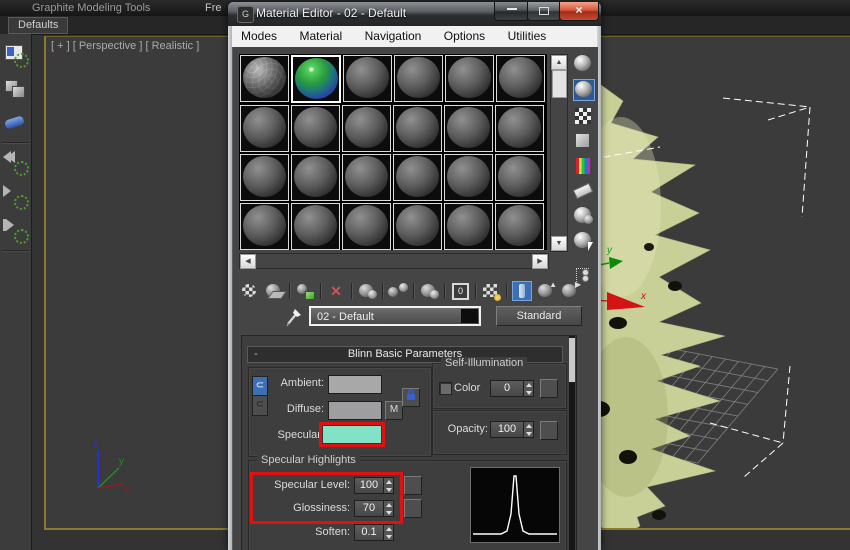  I want to click on prev-tool-icon, so click(16, 163).